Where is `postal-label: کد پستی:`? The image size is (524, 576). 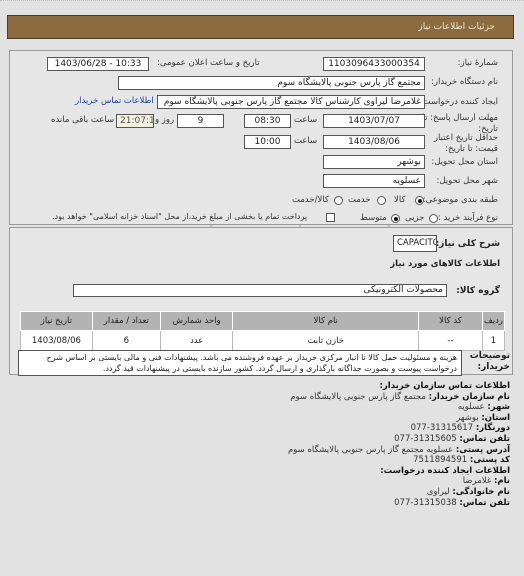
postal-label: کد پستی: is located at coordinates (489, 460).